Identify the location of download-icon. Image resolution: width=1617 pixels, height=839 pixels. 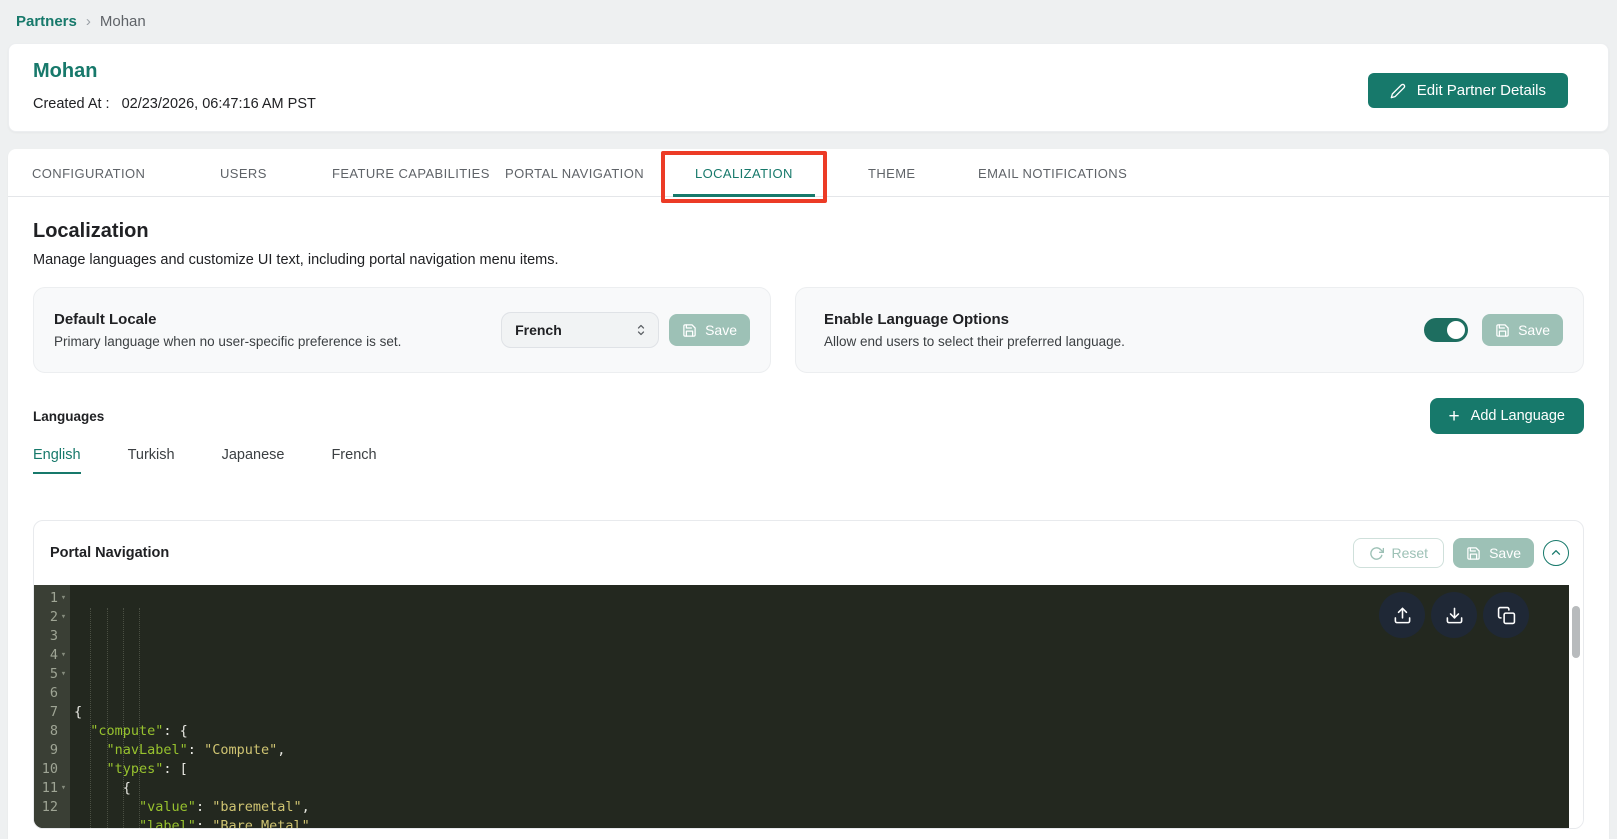
(1454, 615).